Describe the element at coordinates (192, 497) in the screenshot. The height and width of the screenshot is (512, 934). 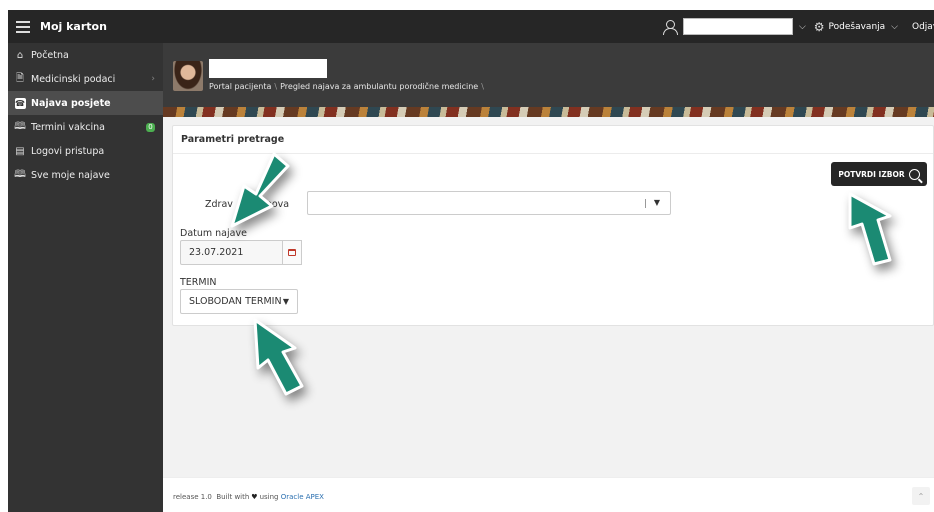
I see `release-label: release 1.0` at that location.